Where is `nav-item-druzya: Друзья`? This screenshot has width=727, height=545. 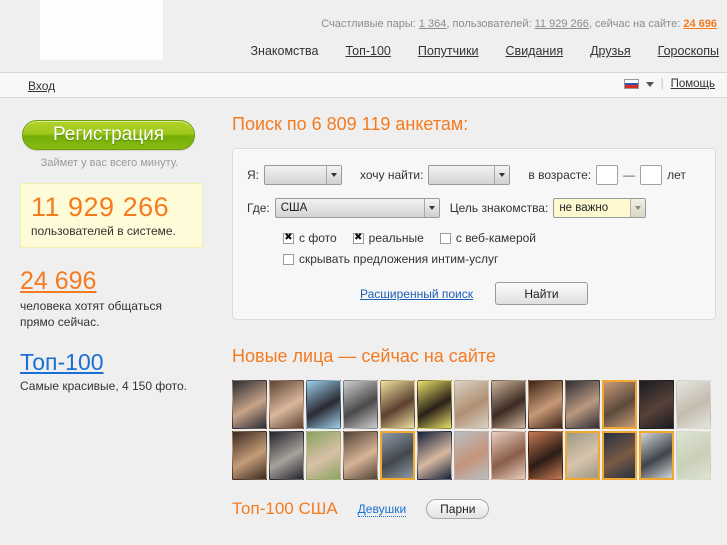 nav-item-druzya: Друзья is located at coordinates (610, 51).